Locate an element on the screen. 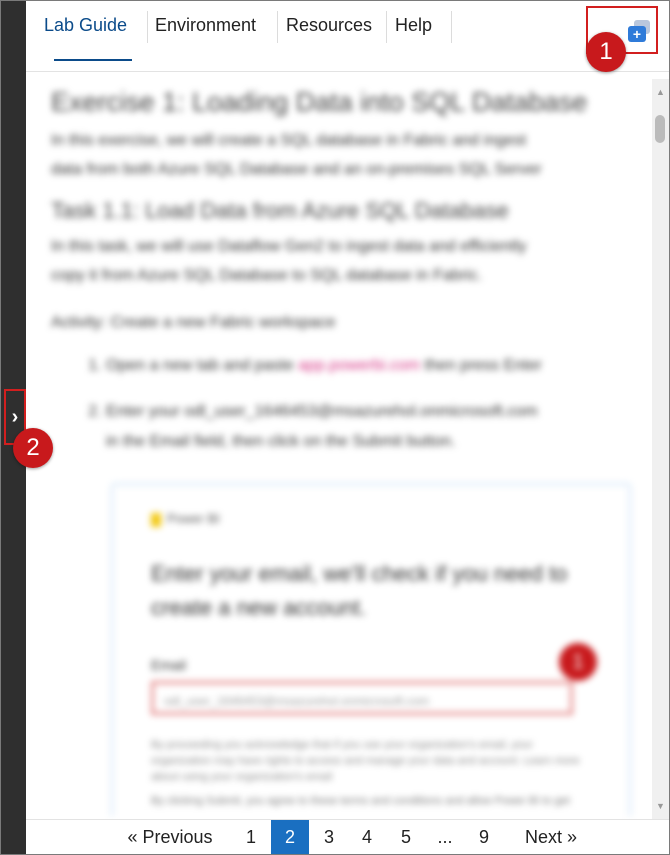  page-1-button: 1 is located at coordinates (251, 837).